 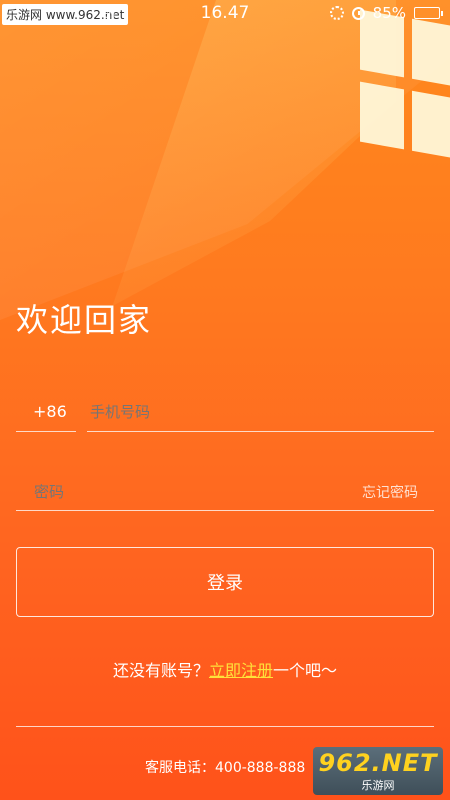 I want to click on brand-watermark-logo: 962.NET 乐游网, so click(x=378, y=771).